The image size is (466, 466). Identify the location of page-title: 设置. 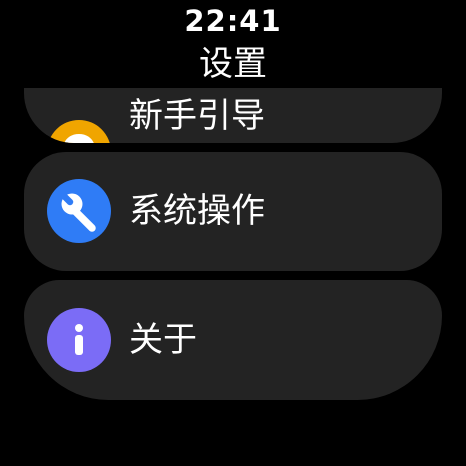
(233, 64).